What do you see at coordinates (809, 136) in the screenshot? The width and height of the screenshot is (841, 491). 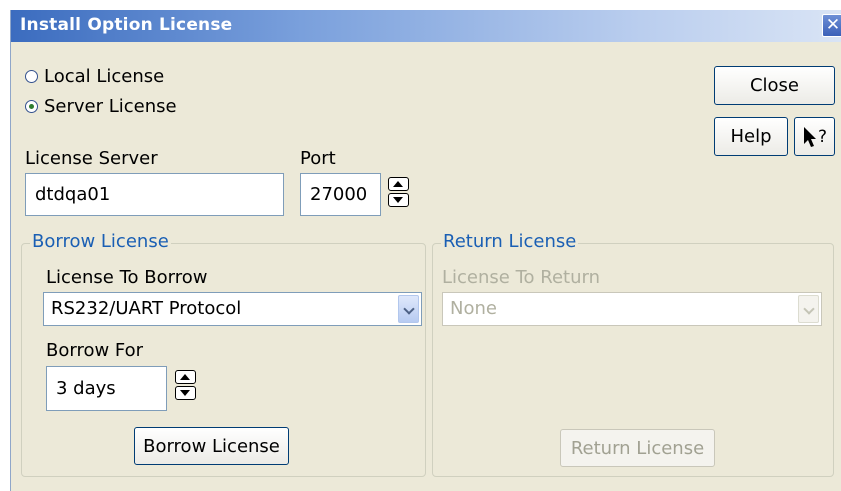 I see `pointer-question-icon` at bounding box center [809, 136].